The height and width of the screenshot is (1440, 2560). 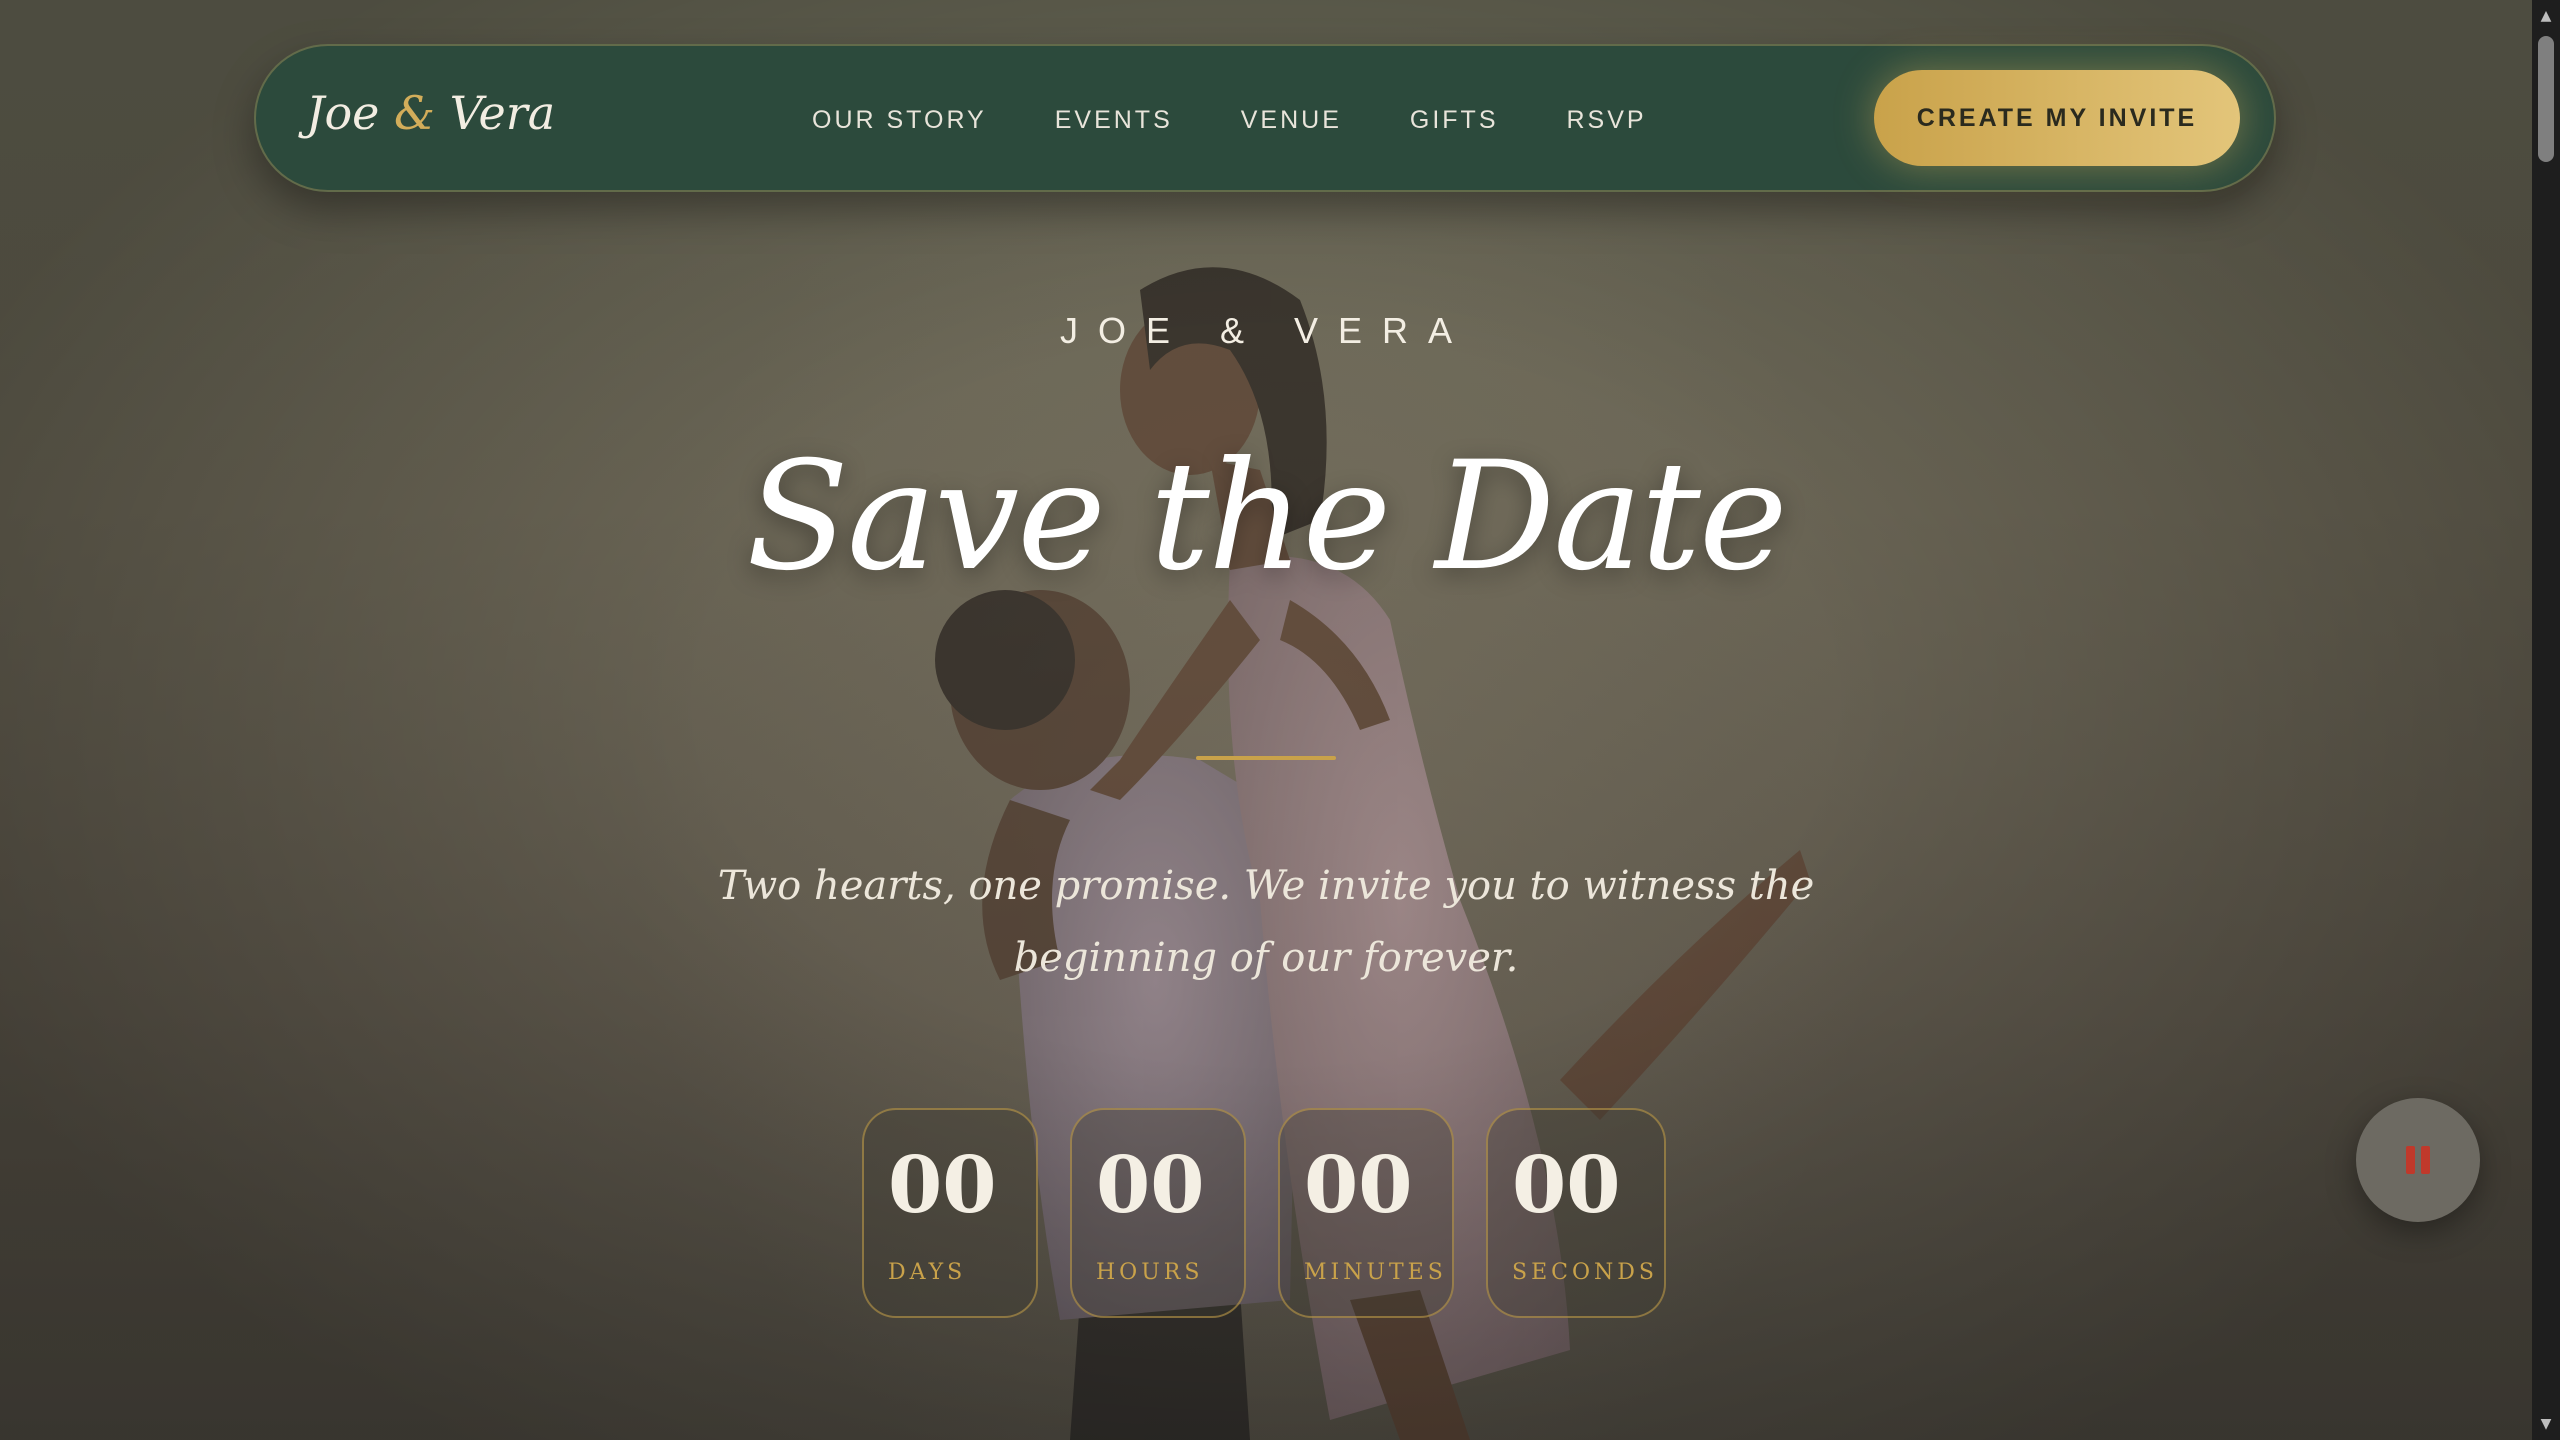 I want to click on logo-first-name: Joe, so click(x=343, y=113).